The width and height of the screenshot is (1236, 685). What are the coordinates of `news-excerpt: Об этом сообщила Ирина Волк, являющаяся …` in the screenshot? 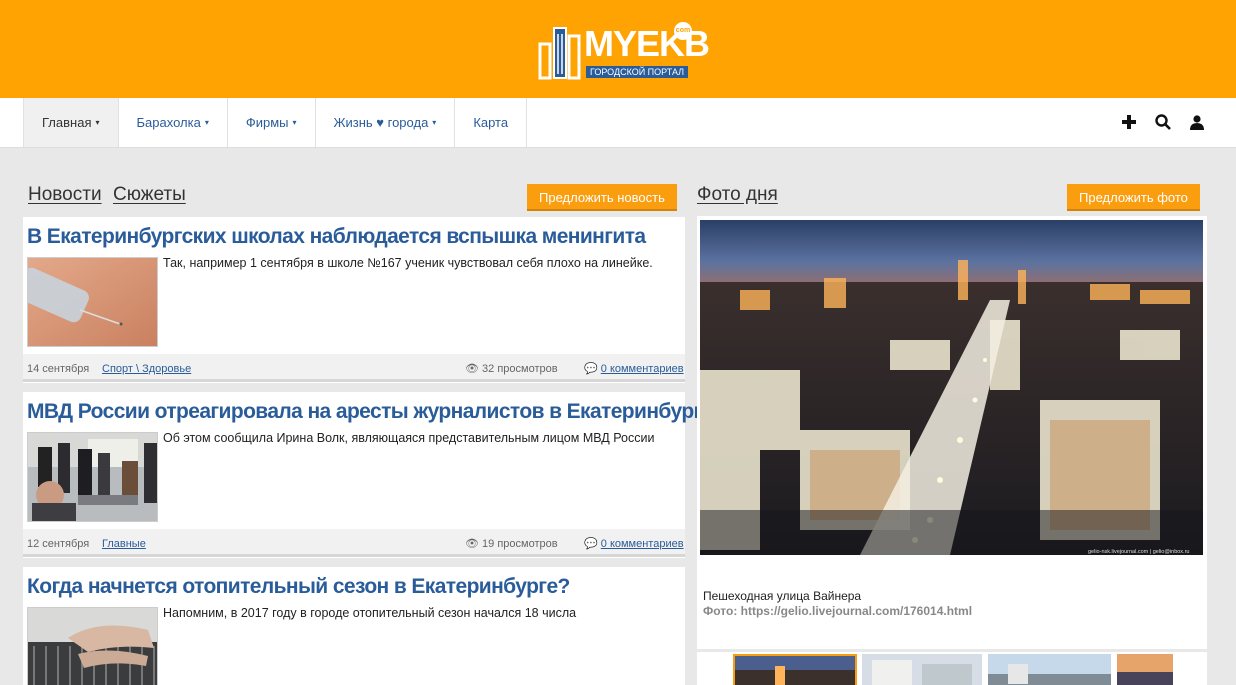 It's located at (409, 438).